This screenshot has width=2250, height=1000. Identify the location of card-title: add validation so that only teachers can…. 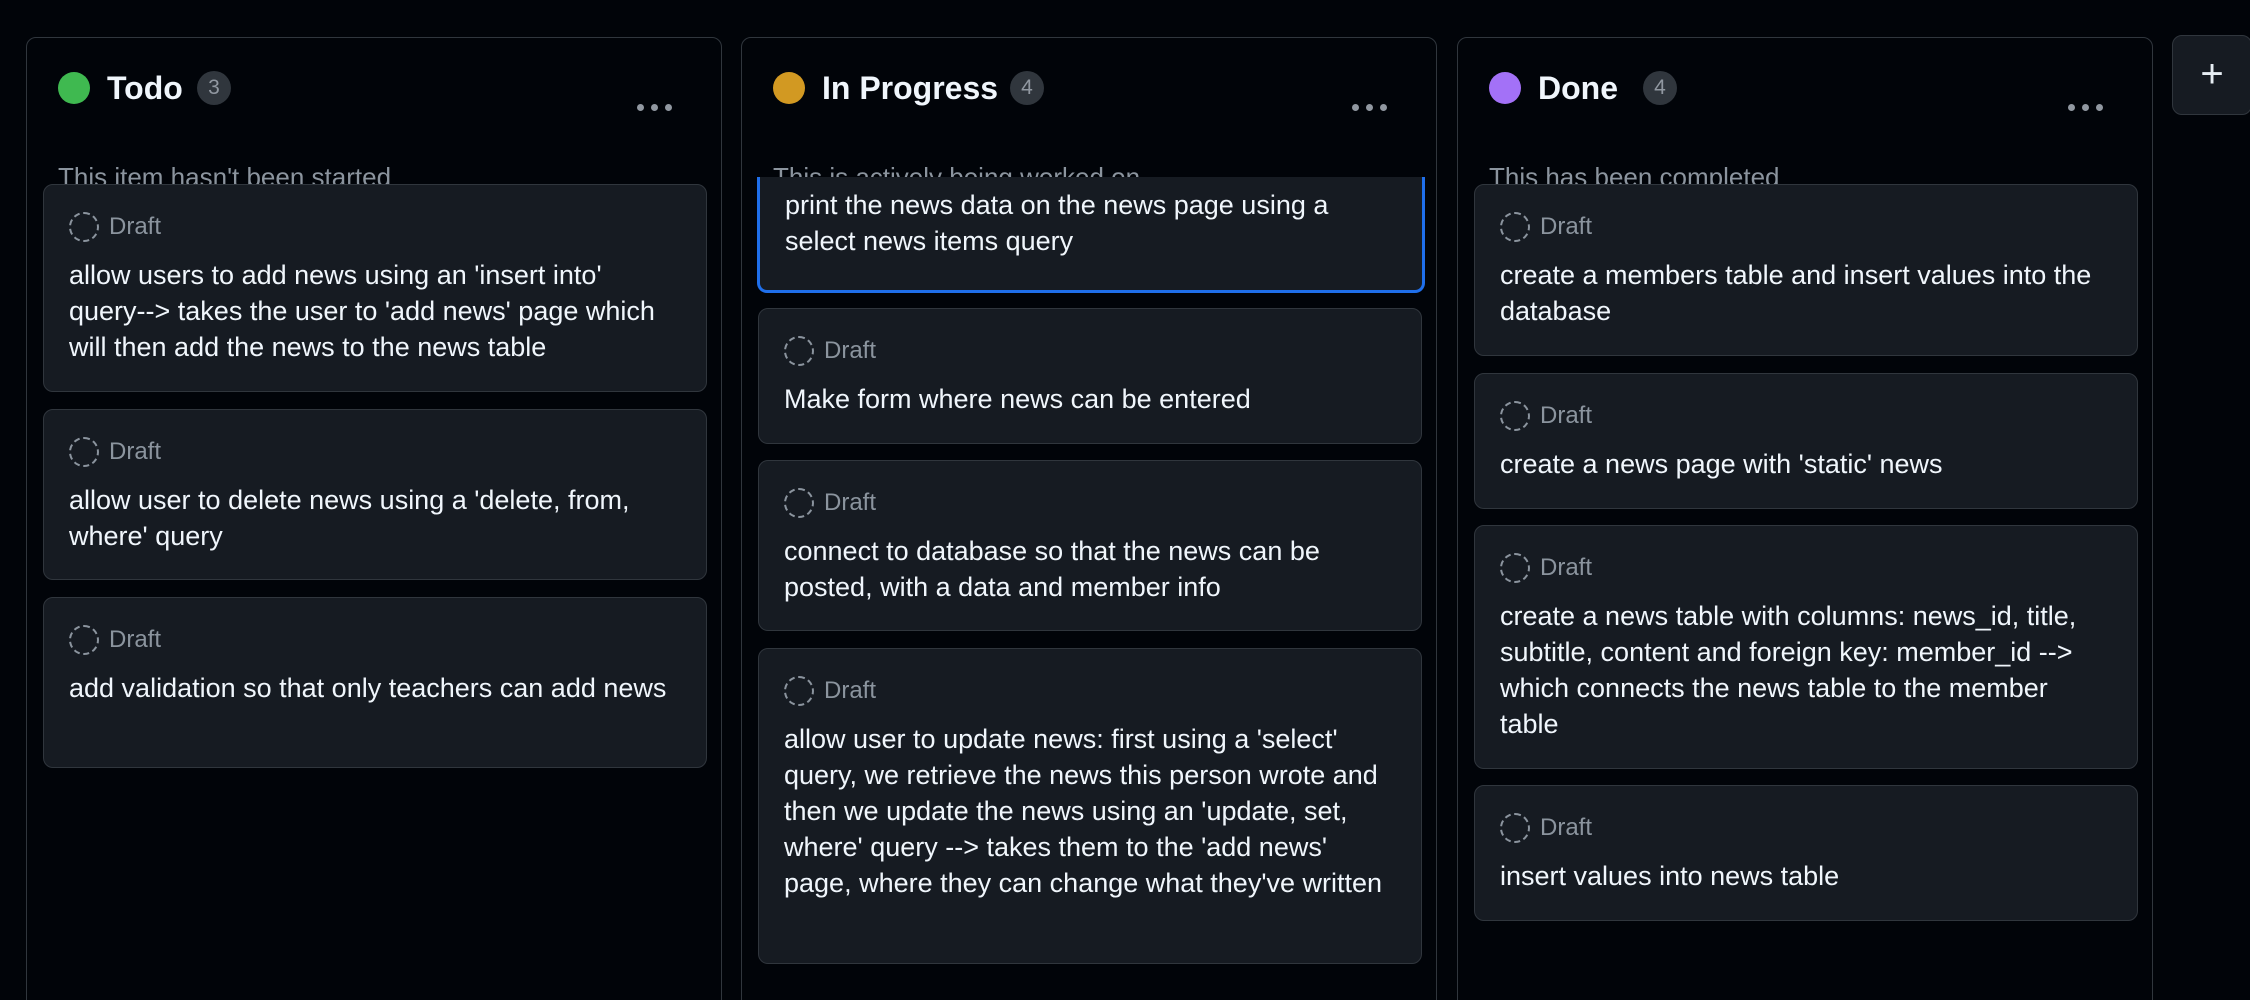
(375, 688).